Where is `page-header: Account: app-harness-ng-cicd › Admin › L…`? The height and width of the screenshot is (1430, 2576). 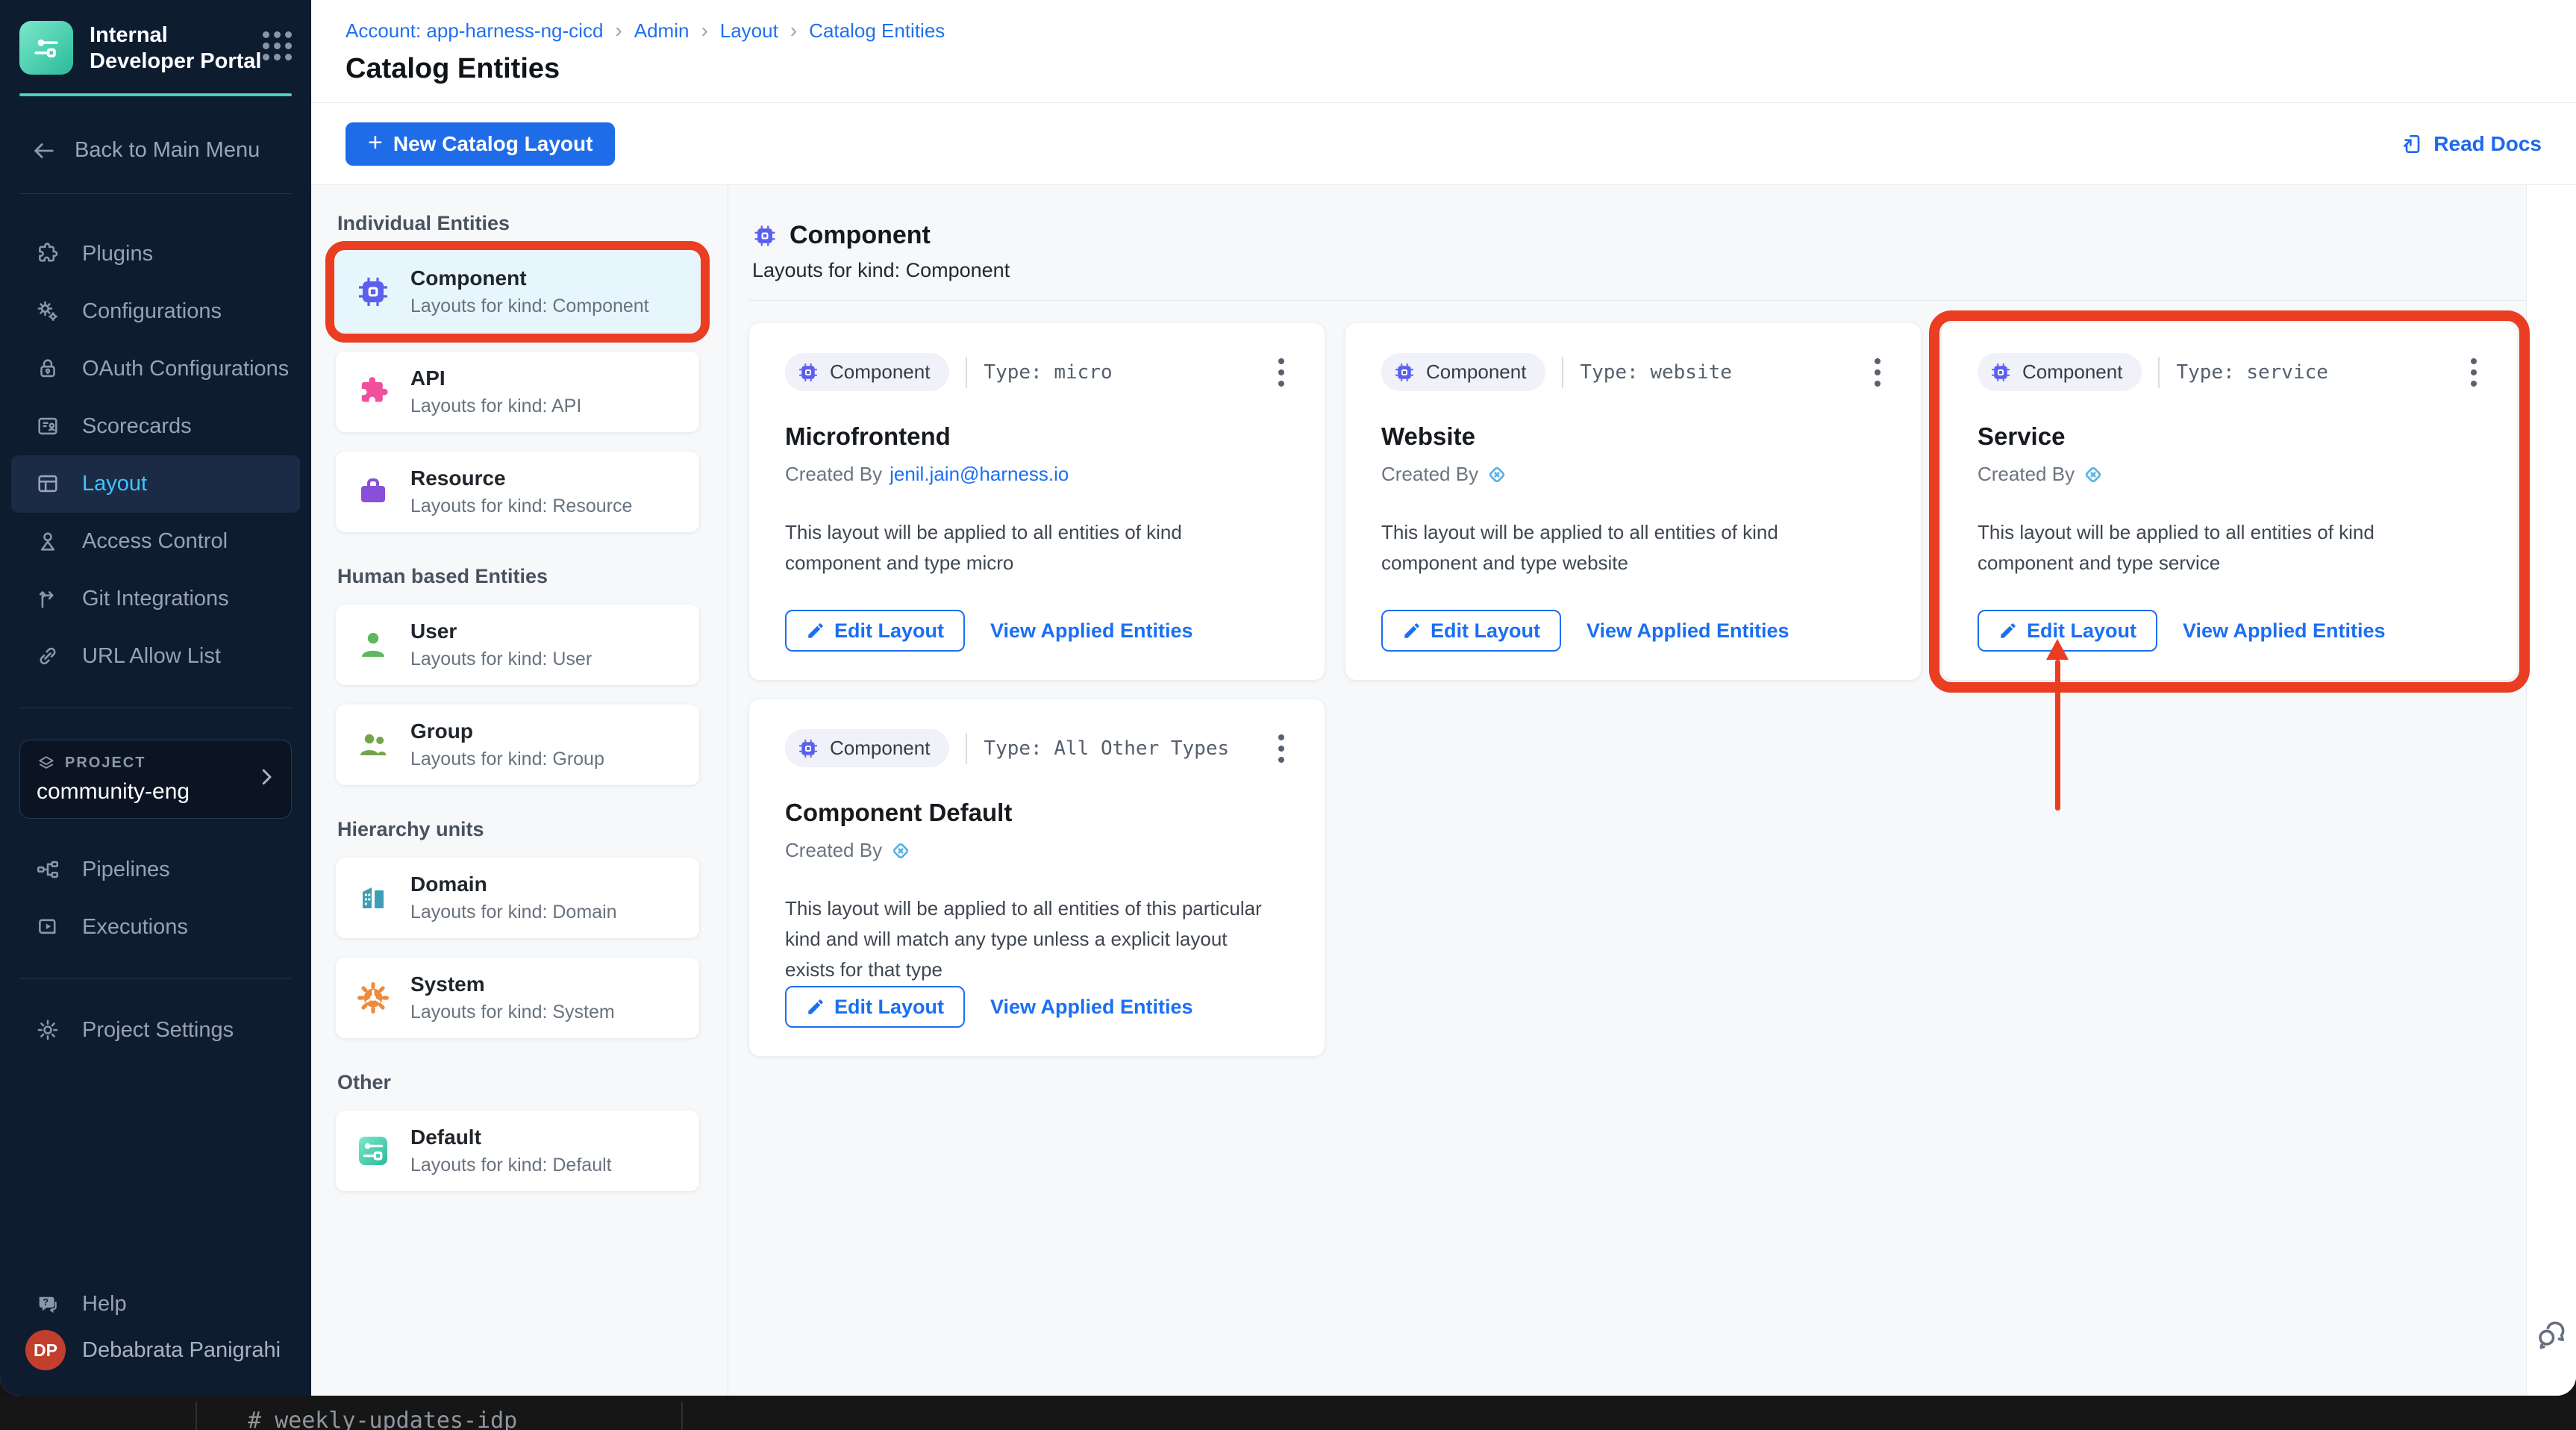 page-header: Account: app-harness-ng-cicd › Admin › L… is located at coordinates (1443, 52).